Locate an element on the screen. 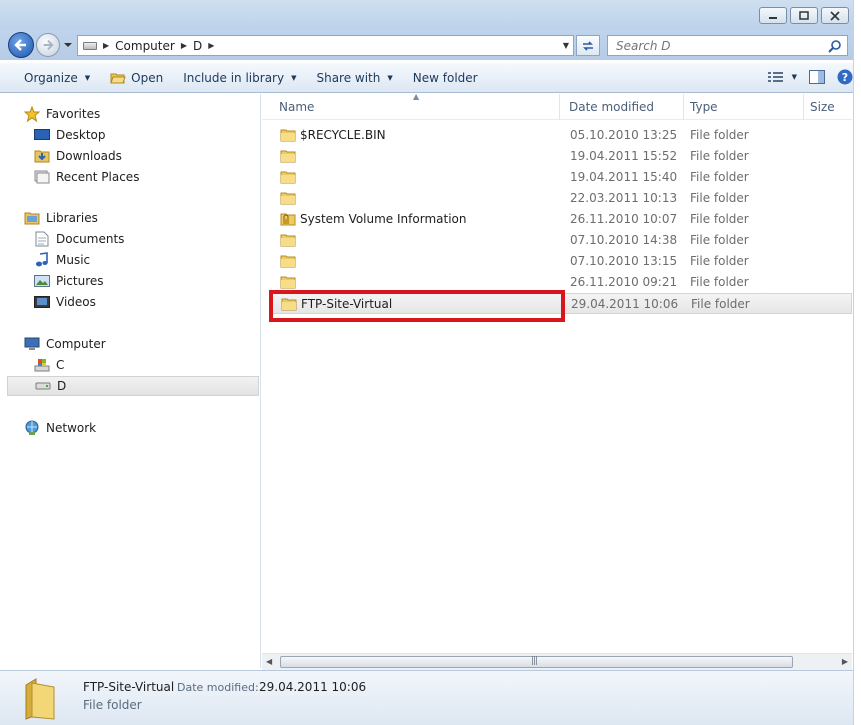  nav-drive-d: D is located at coordinates (133, 386).